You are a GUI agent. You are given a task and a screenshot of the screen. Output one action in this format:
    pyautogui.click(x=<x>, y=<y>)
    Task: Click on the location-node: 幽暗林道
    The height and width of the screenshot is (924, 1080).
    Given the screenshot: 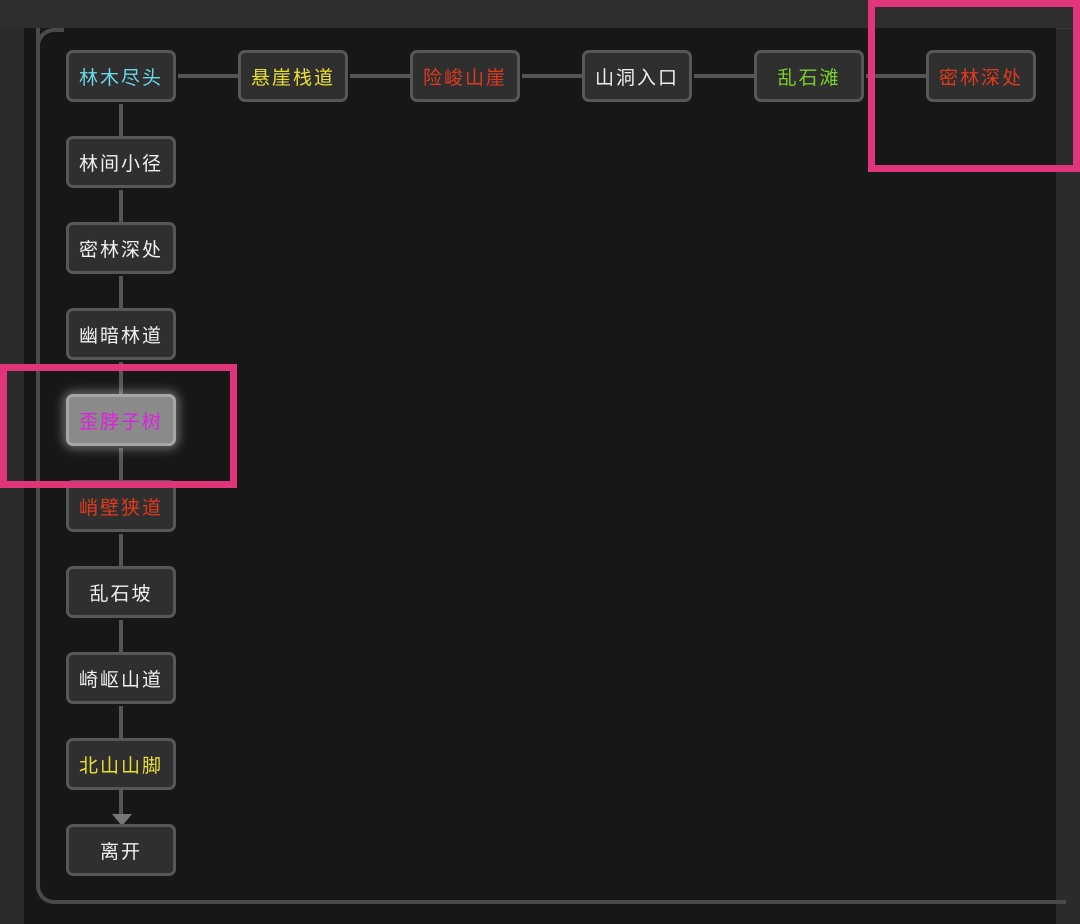 What is the action you would take?
    pyautogui.click(x=121, y=334)
    